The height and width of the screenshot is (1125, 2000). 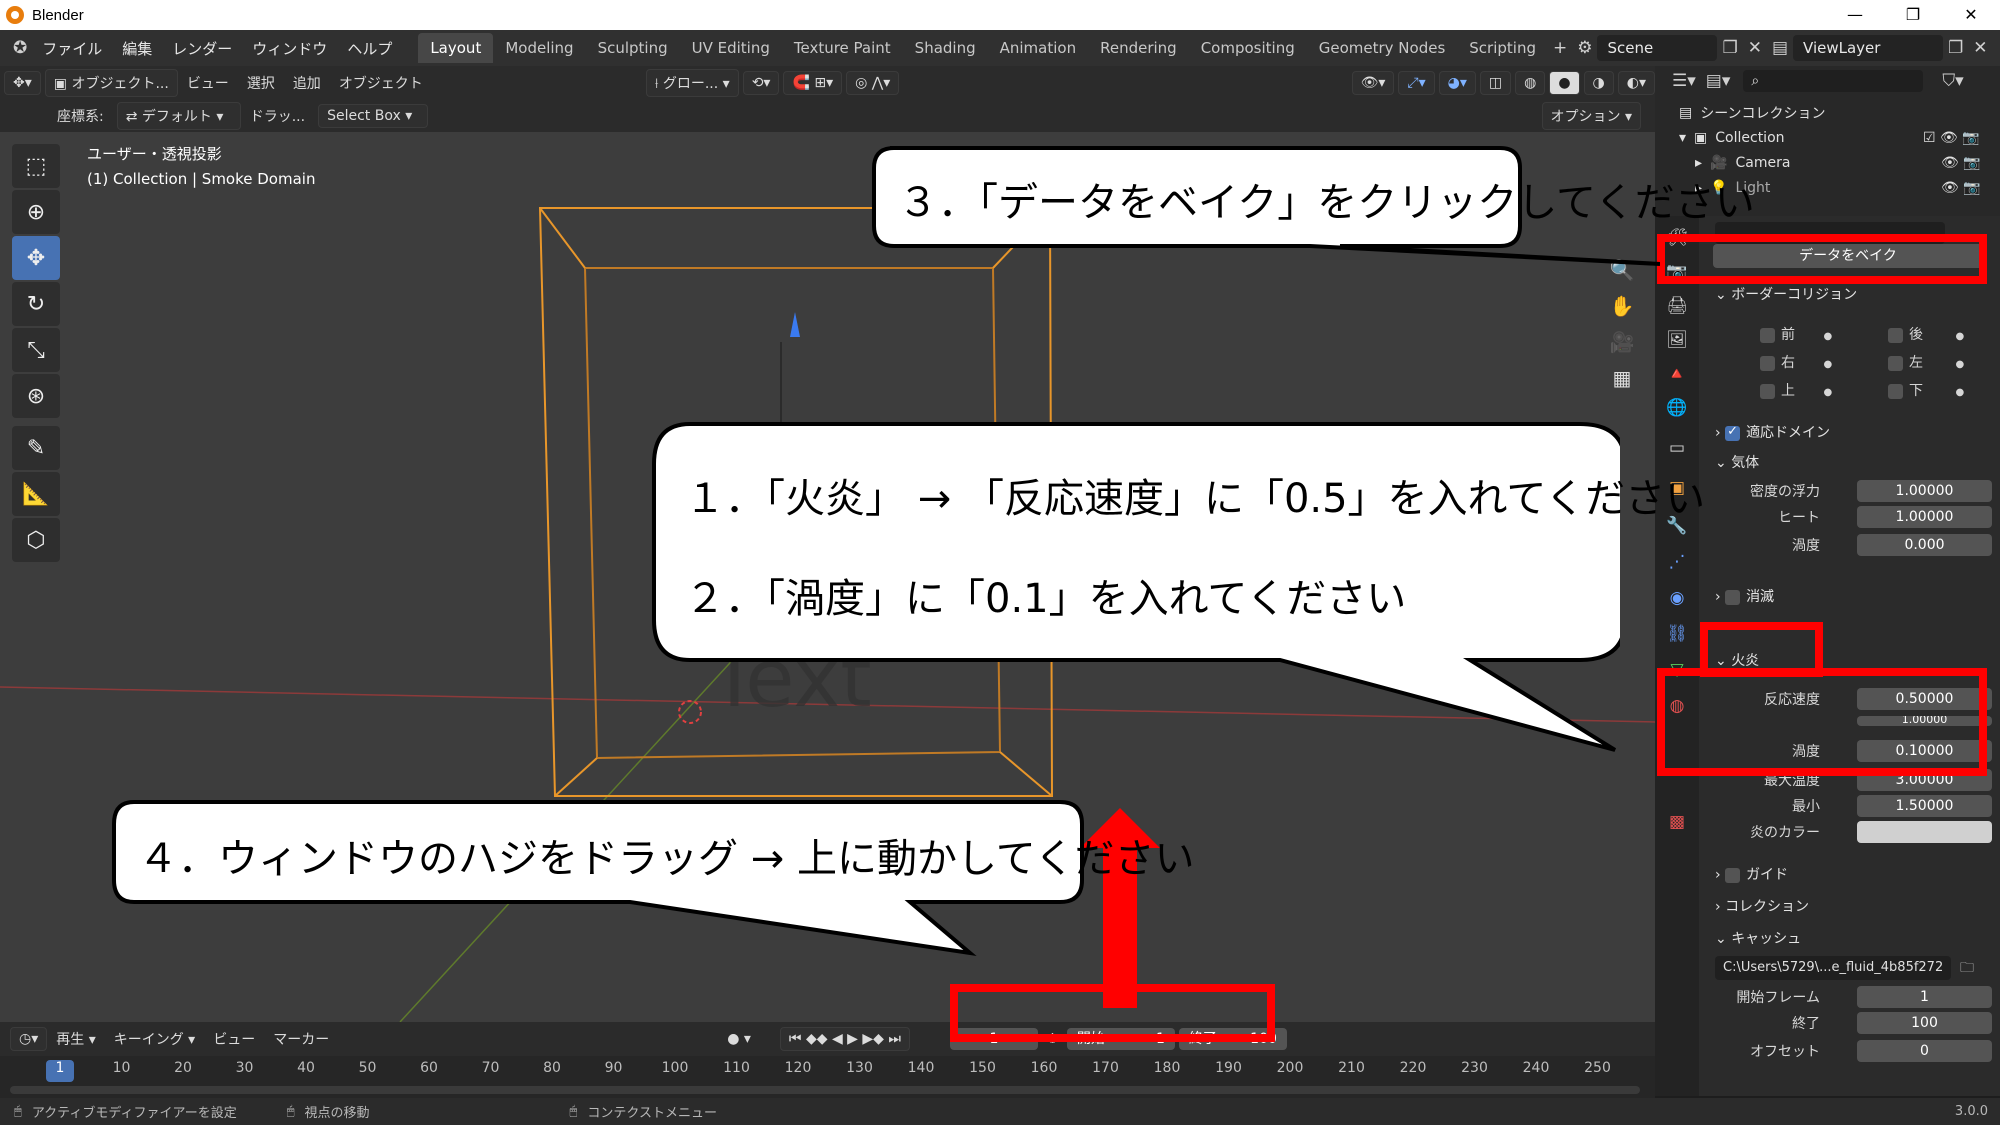 What do you see at coordinates (1772, 432) in the screenshot?
I see `adaptive-domain-header: › 適応ドメイン` at bounding box center [1772, 432].